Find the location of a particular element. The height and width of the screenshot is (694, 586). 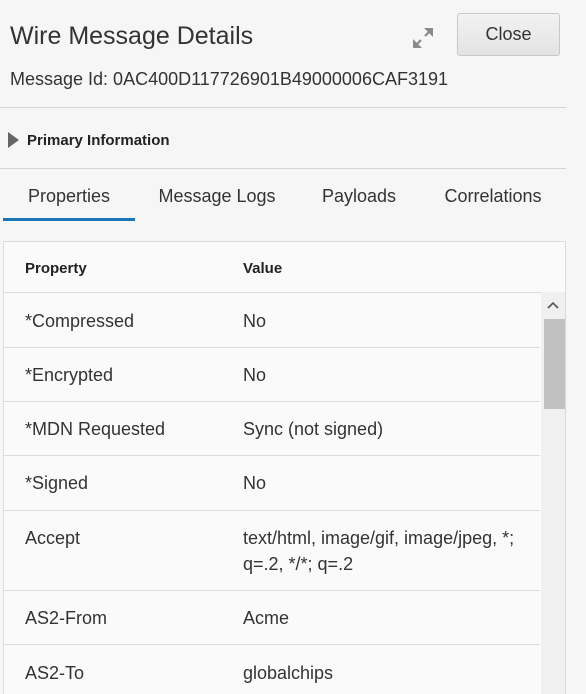

scroll-up-button is located at coordinates (553, 305).